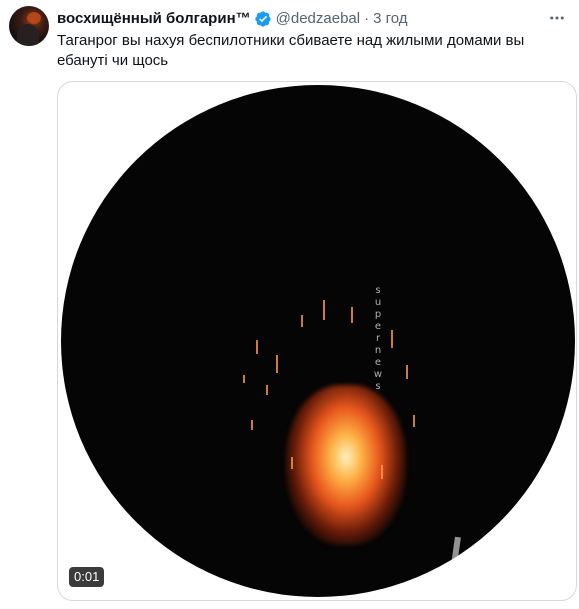  I want to click on more-options-icon, so click(557, 18).